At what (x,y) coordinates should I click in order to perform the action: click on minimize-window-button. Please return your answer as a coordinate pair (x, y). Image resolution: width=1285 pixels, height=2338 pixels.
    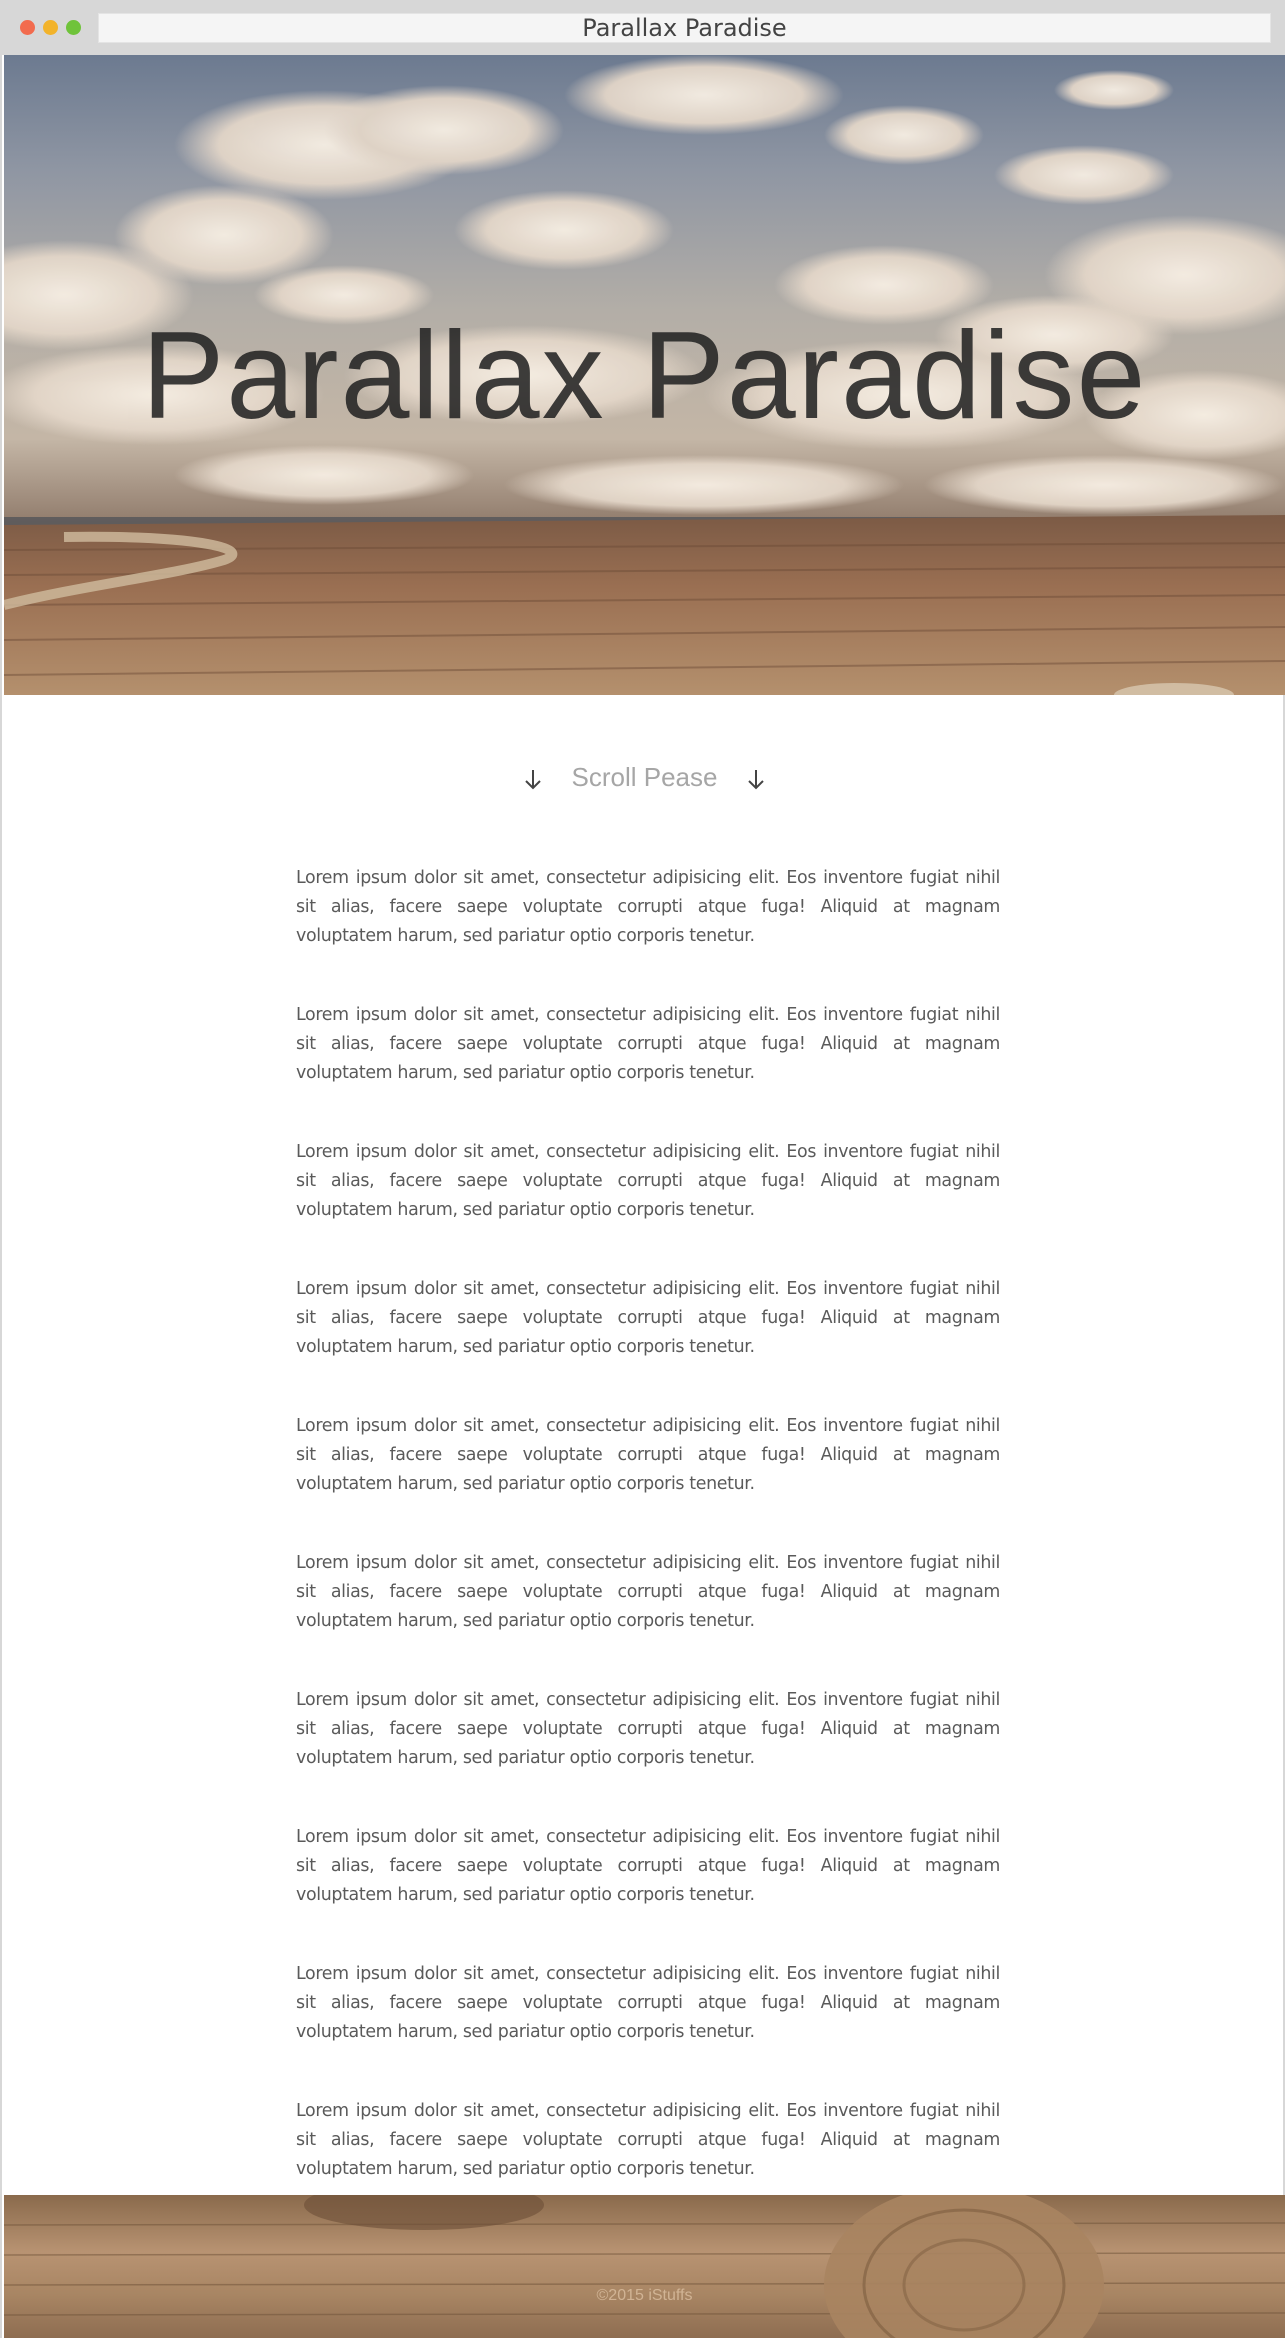
    Looking at the image, I should click on (50, 27).